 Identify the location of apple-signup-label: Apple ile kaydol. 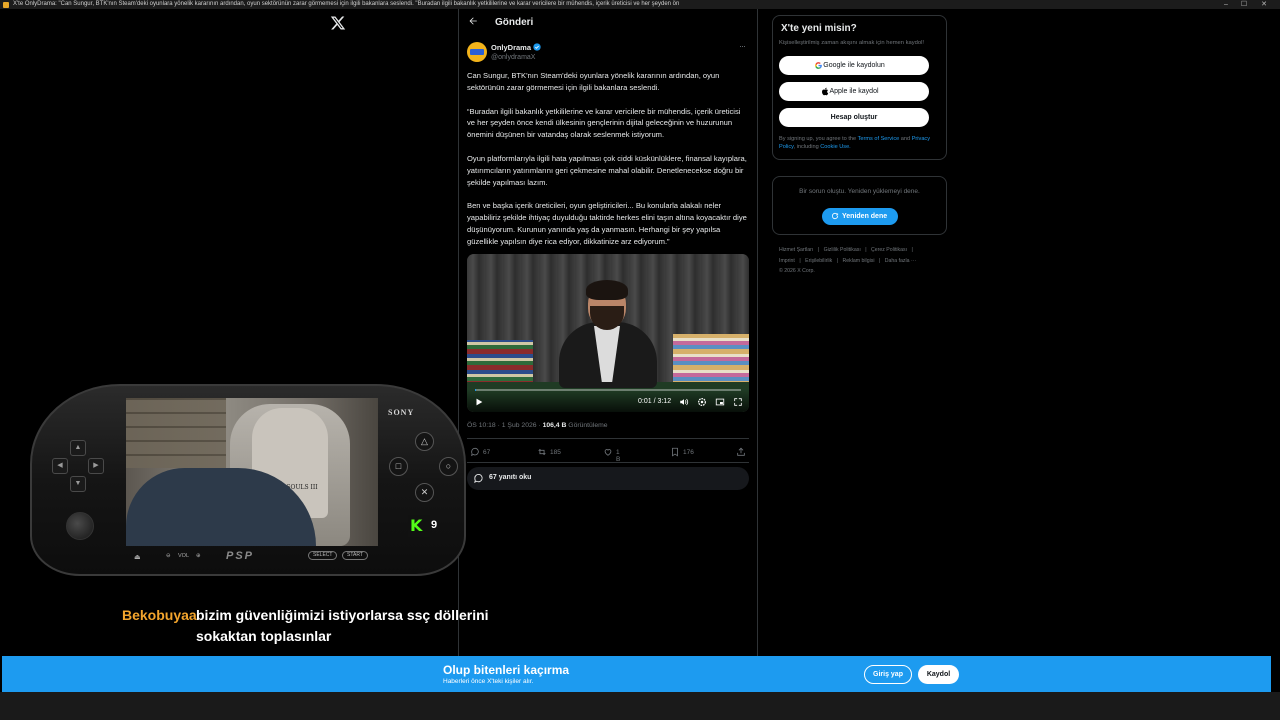
(854, 91).